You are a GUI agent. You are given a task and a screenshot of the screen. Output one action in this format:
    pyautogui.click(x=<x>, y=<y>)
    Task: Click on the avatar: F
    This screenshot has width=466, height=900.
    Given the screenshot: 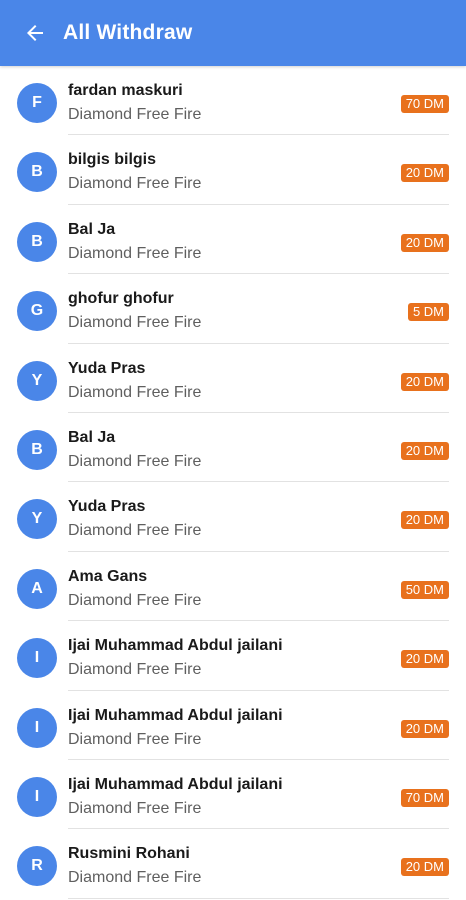 What is the action you would take?
    pyautogui.click(x=37, y=103)
    